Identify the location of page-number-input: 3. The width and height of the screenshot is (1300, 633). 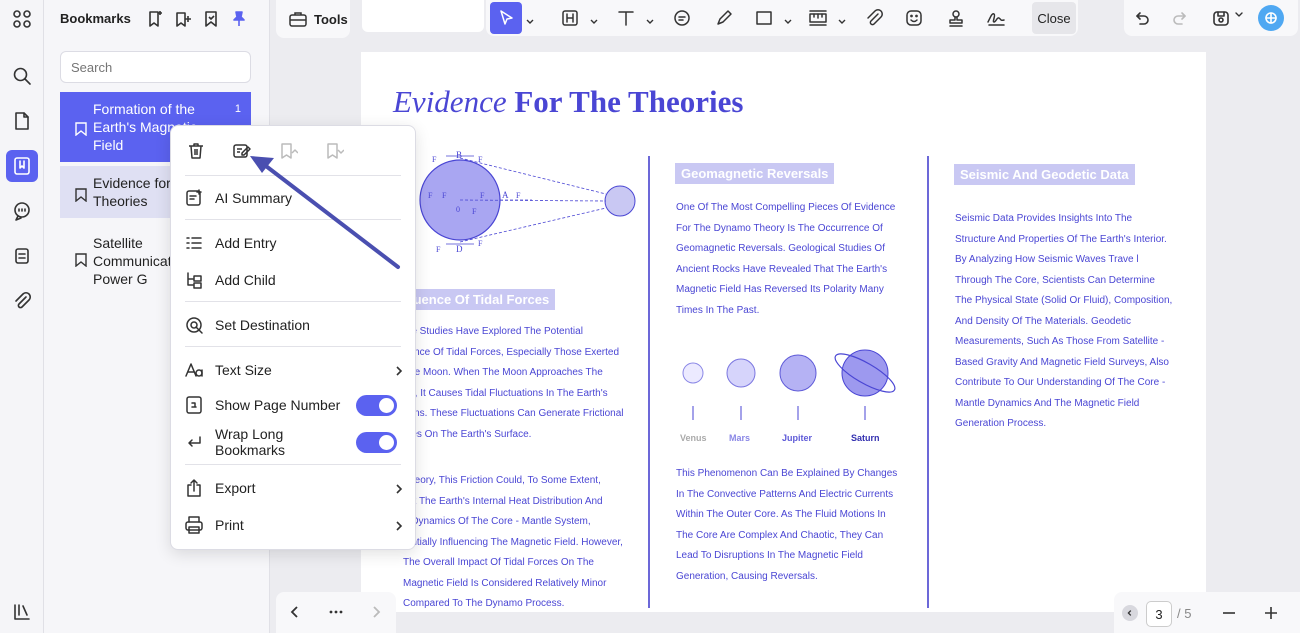
(1159, 614).